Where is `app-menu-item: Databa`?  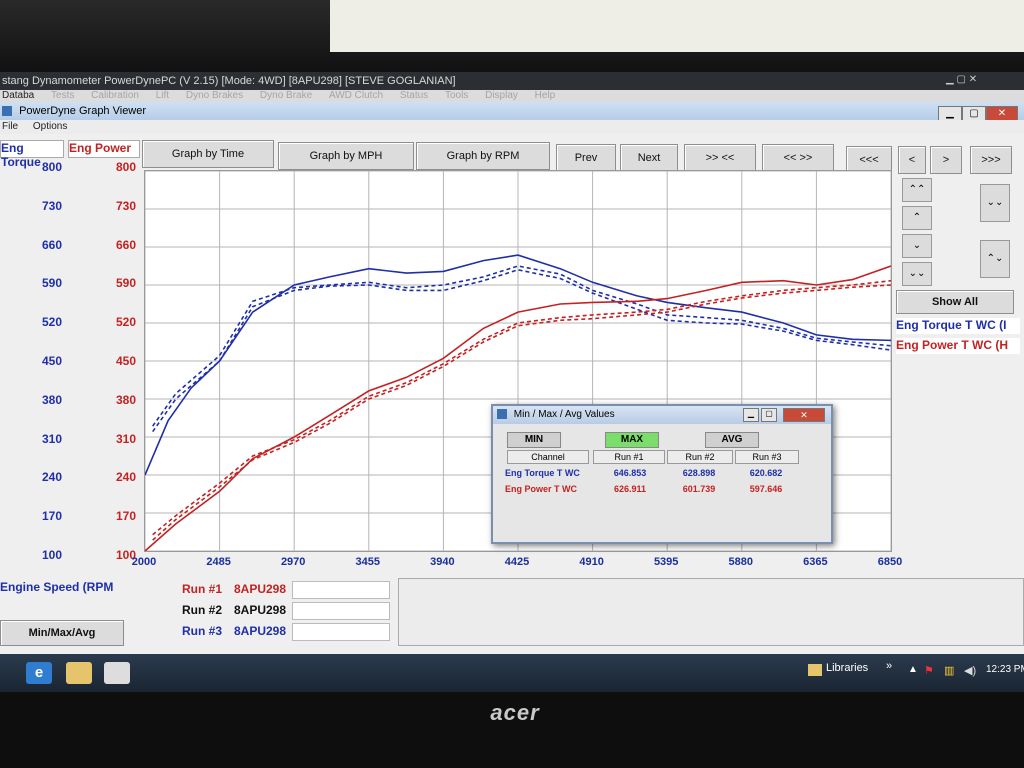
app-menu-item: Databa is located at coordinates (18, 95).